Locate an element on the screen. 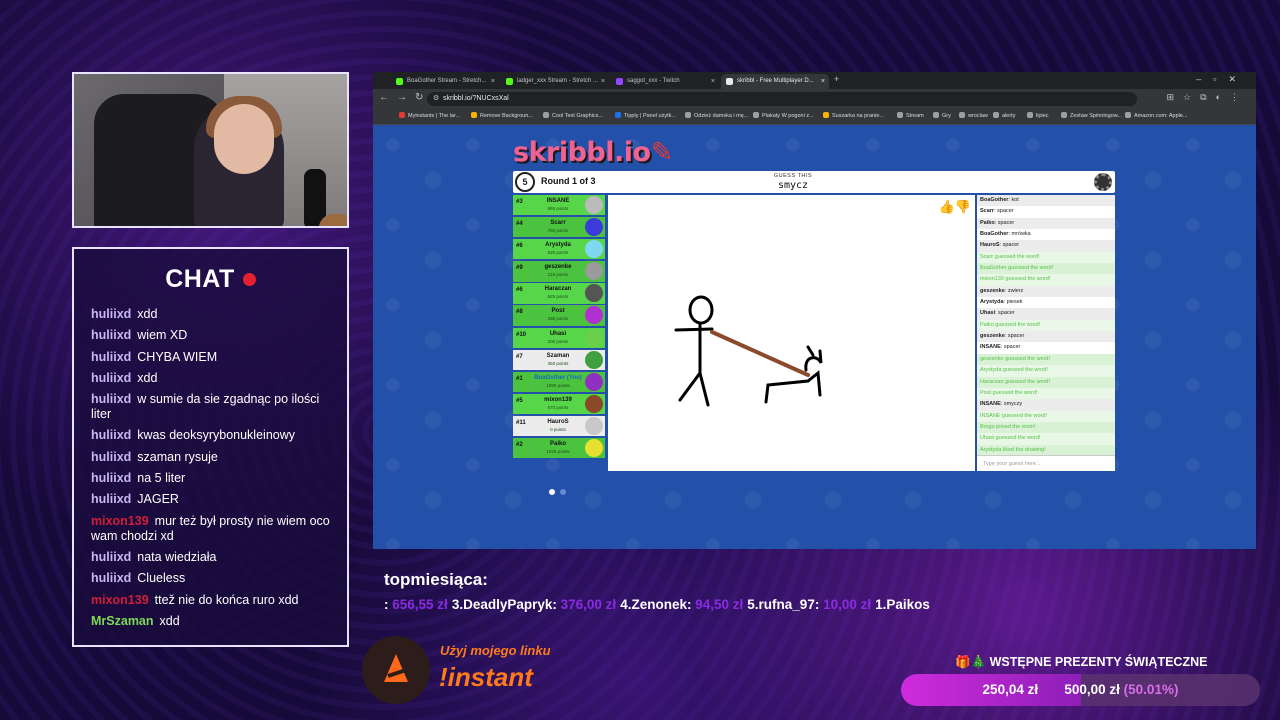  drawing-arms is located at coordinates (694, 329).